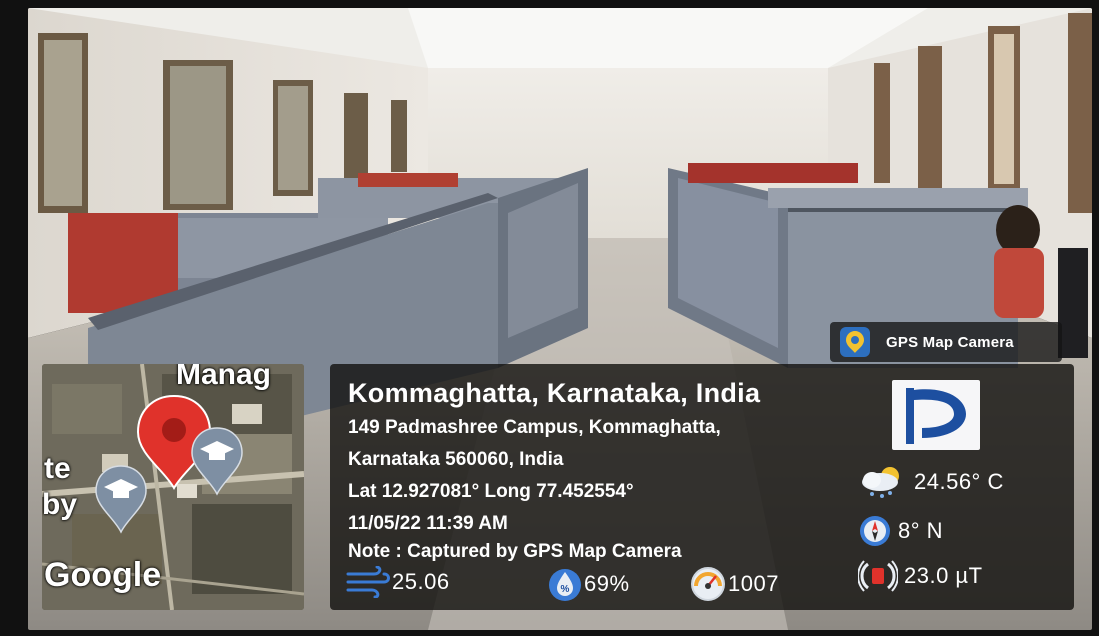  Describe the element at coordinates (421, 581) in the screenshot. I see `wind-value: 25.06` at that location.